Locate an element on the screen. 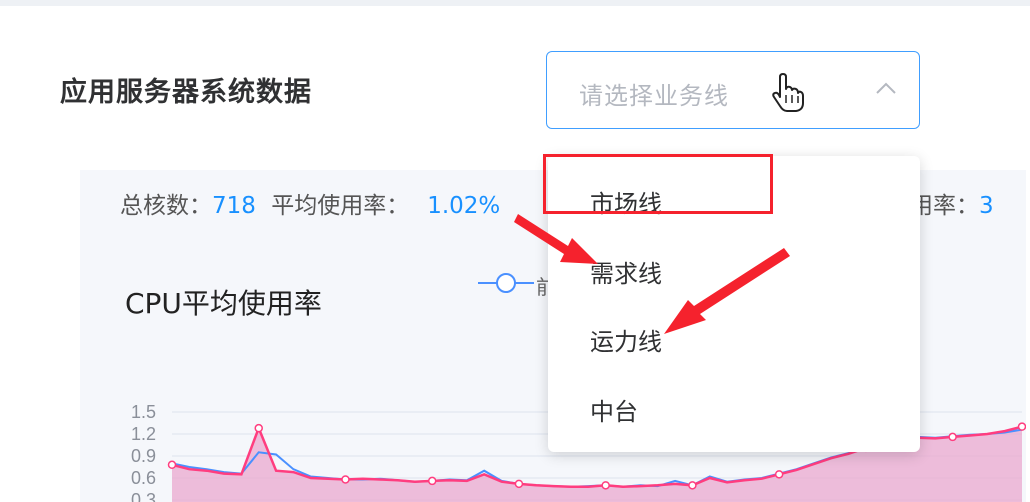  annotation-arrows is located at coordinates (652, 274).